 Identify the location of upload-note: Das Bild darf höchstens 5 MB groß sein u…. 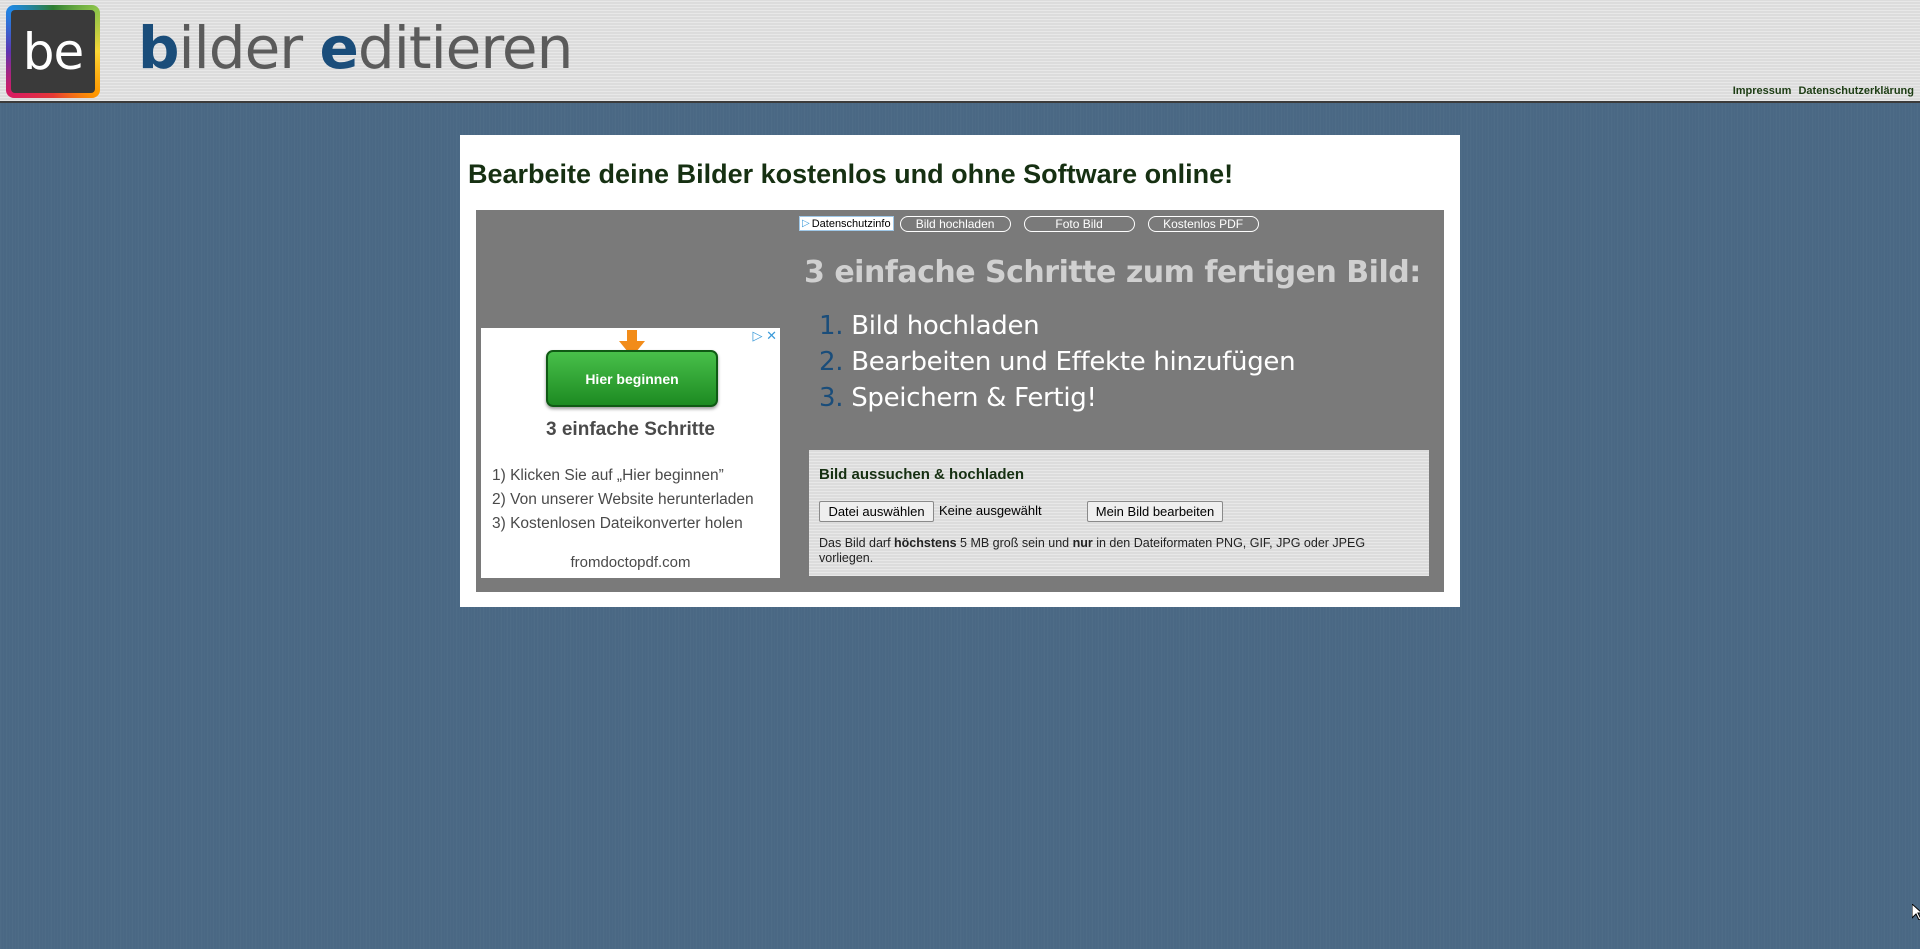
(1114, 551).